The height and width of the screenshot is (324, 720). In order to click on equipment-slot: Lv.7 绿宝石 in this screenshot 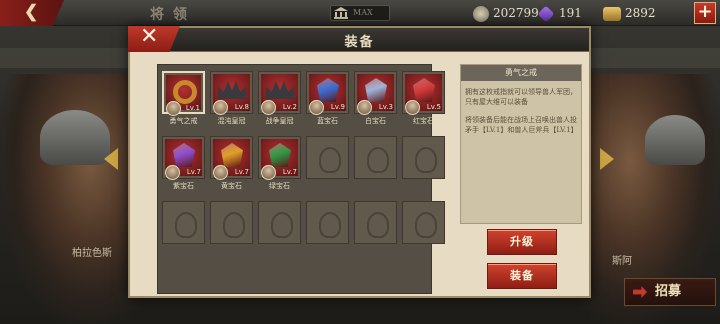, I will do `click(279, 166)`.